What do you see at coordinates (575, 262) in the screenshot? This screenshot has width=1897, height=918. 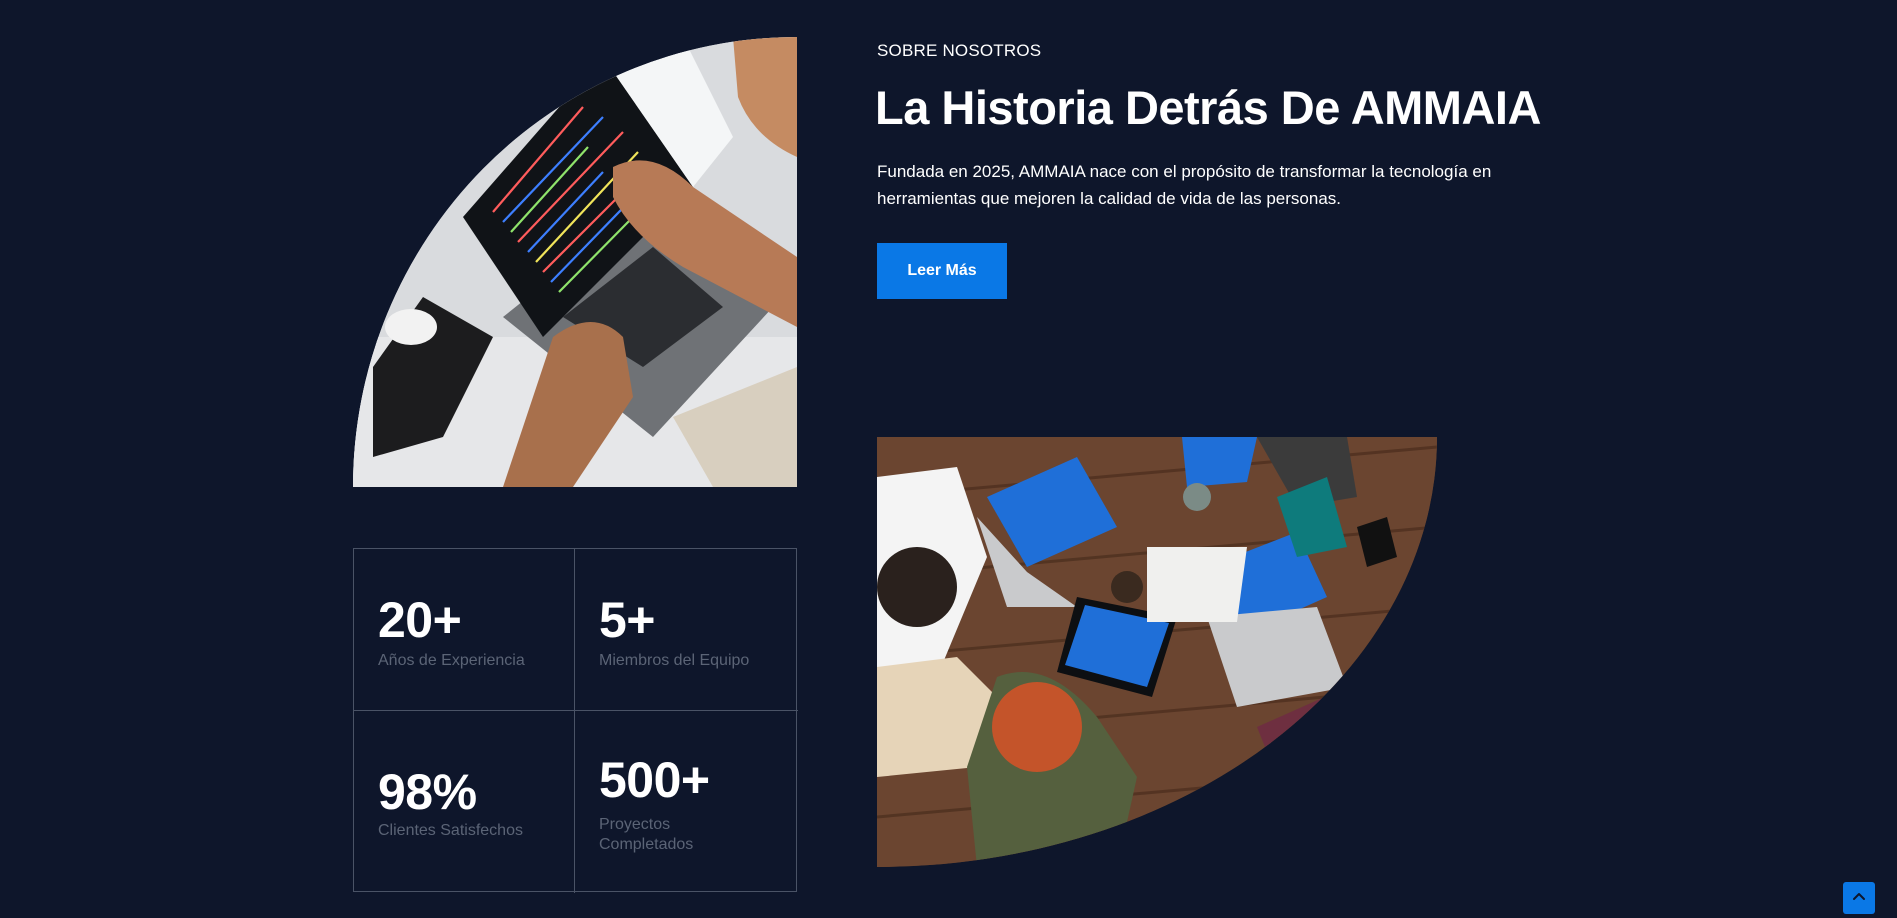 I see `laptop-coding-image` at bounding box center [575, 262].